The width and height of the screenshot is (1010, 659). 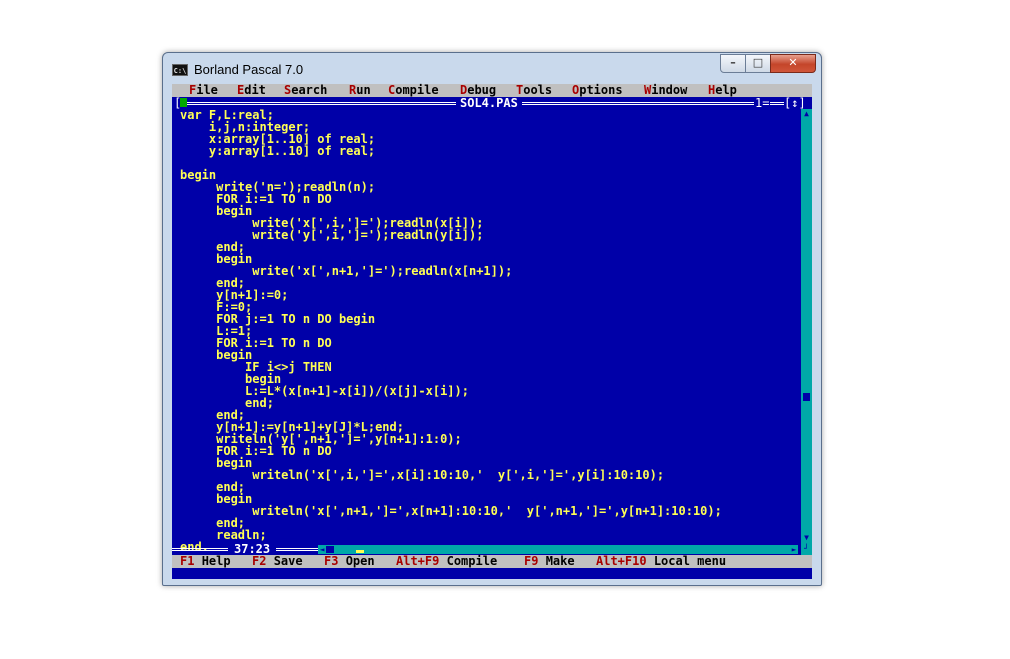 I want to click on scroll-up-icon: ▲, so click(x=806, y=114).